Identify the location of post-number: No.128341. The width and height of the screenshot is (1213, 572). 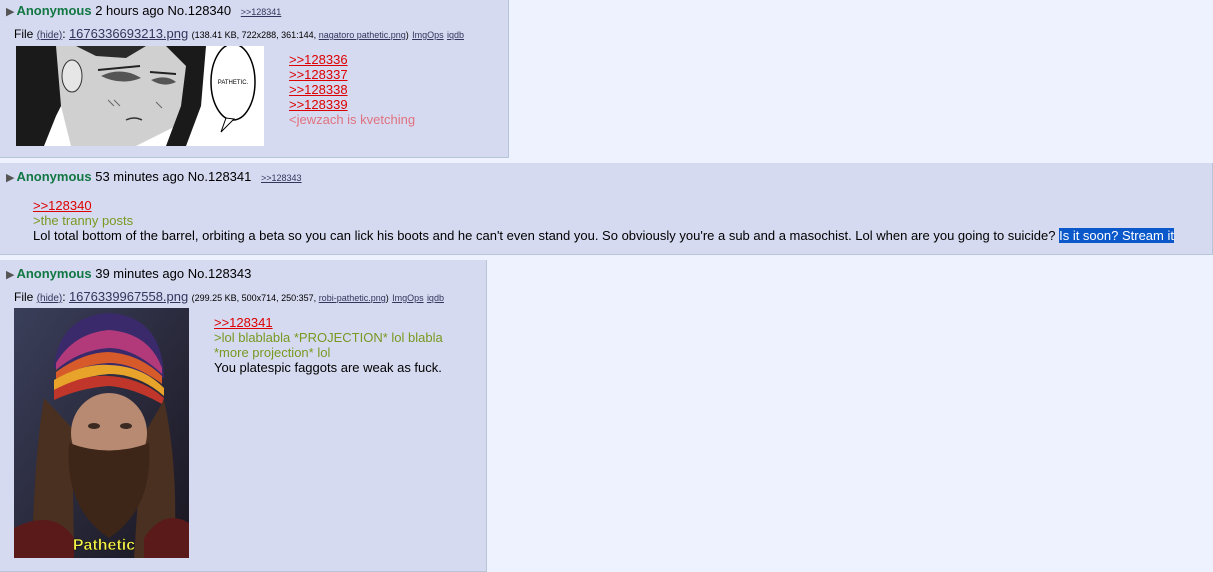
(220, 176).